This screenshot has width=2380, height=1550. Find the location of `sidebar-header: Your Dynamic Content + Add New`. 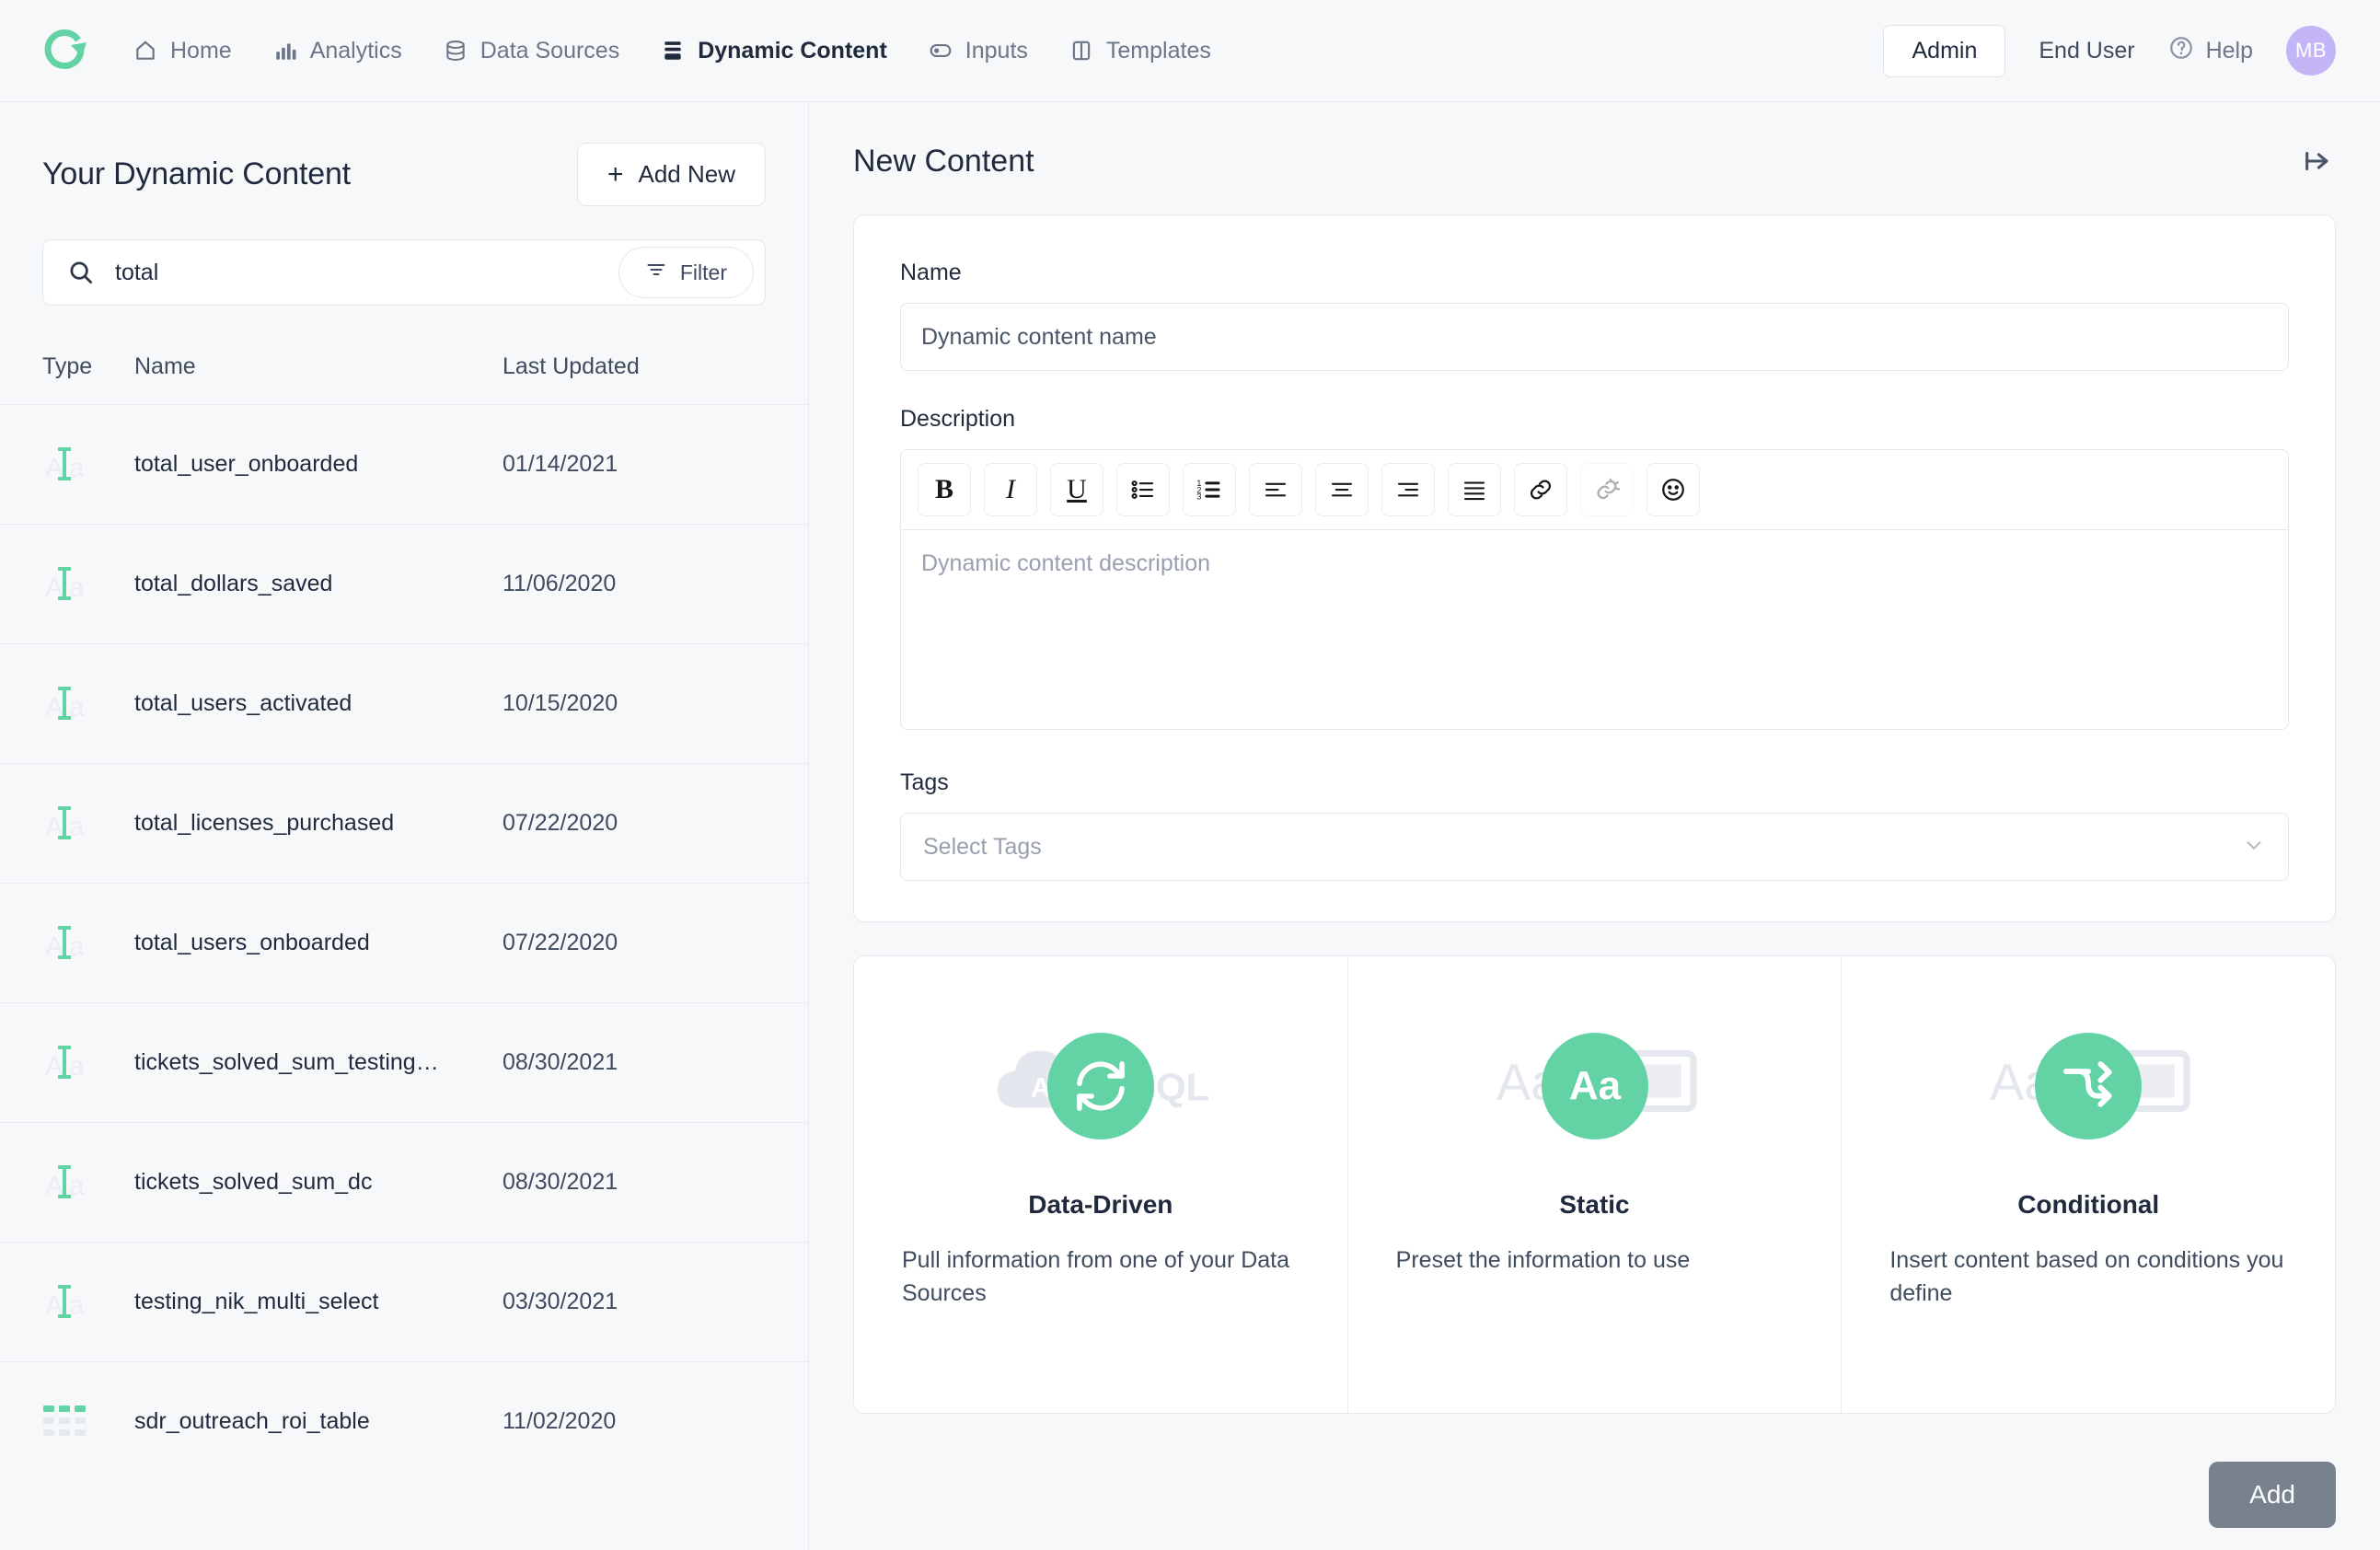

sidebar-header: Your Dynamic Content + Add New is located at coordinates (404, 154).